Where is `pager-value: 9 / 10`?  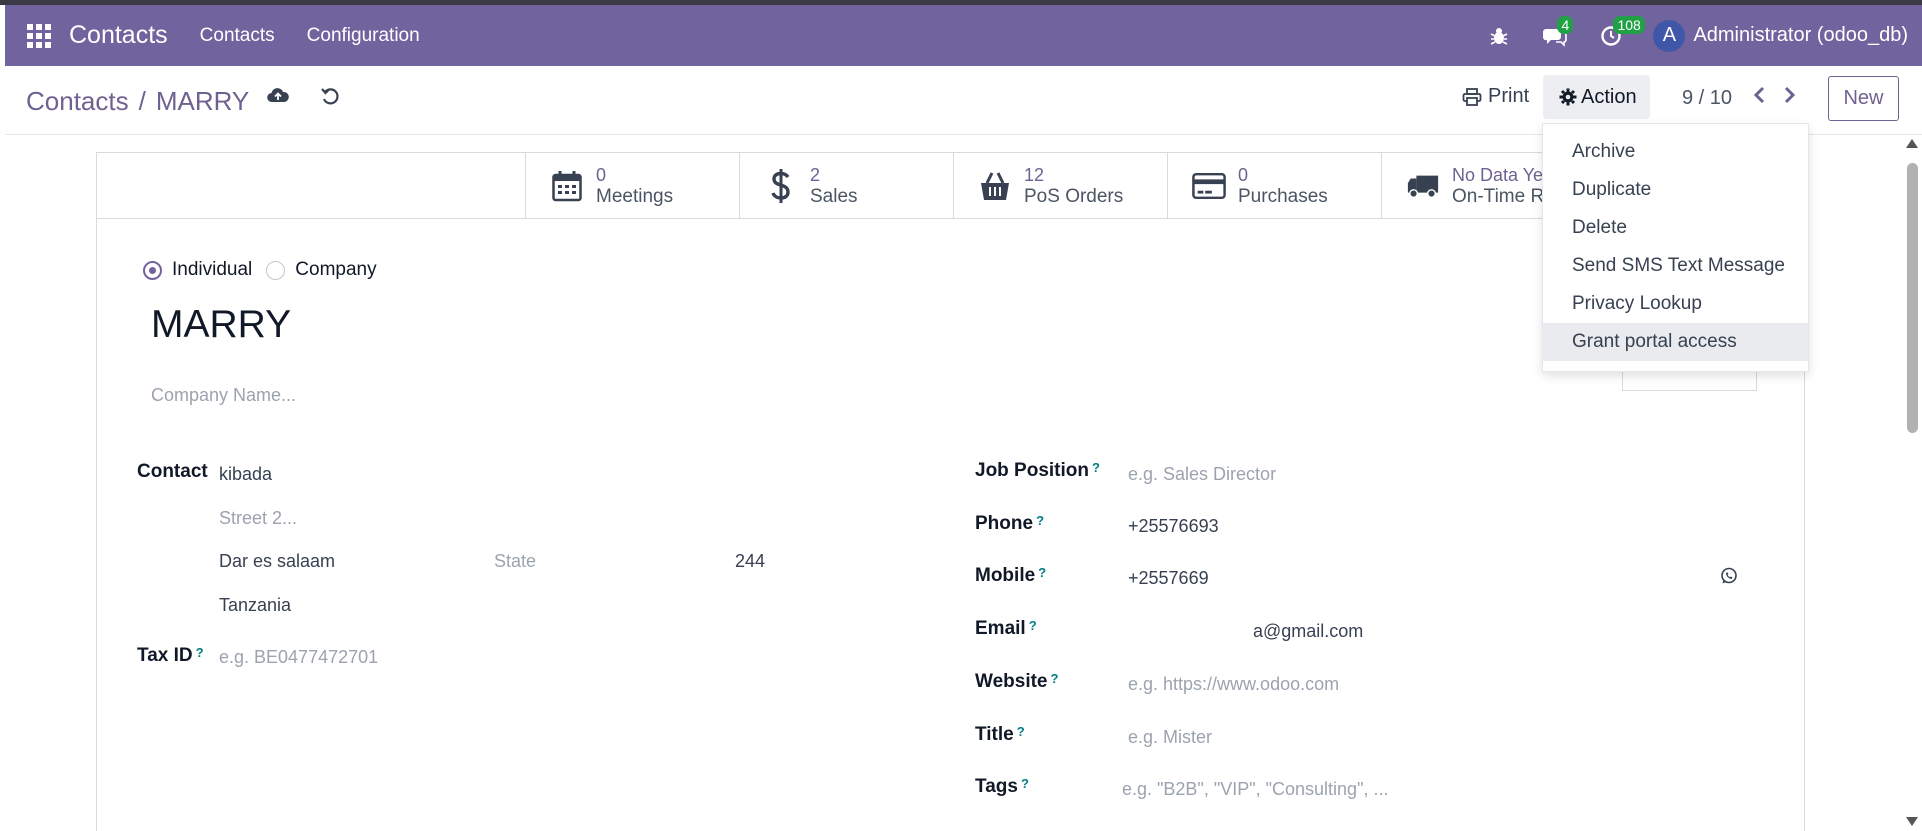 pager-value: 9 / 10 is located at coordinates (1707, 98).